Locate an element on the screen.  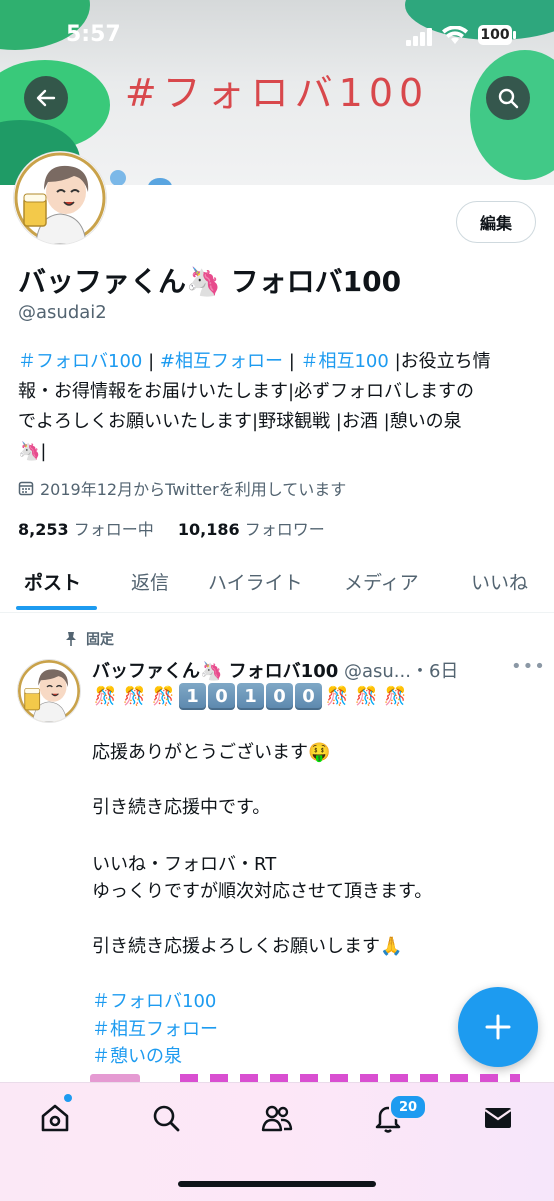
back-button is located at coordinates (46, 98).